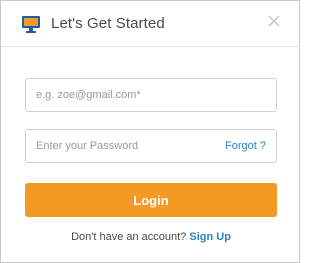 This screenshot has height=263, width=320. I want to click on dialog-title: Let's Get Started, so click(108, 23).